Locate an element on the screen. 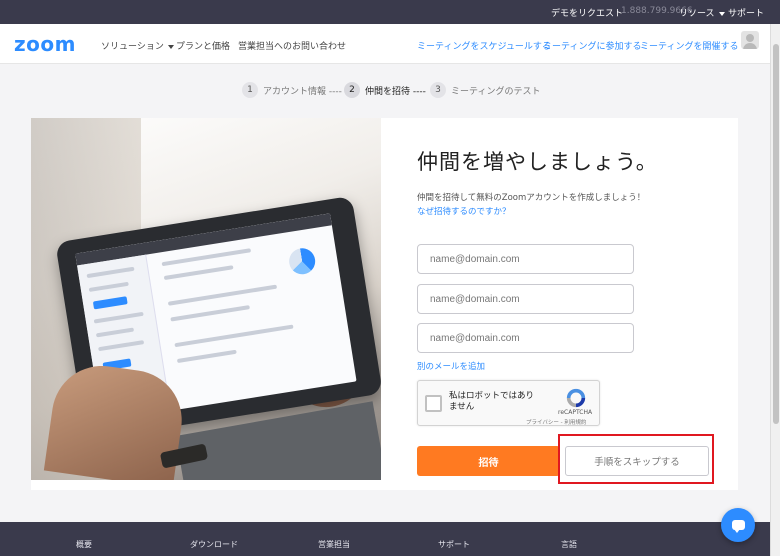  skip-step-button: 手順をスキップする is located at coordinates (637, 461).